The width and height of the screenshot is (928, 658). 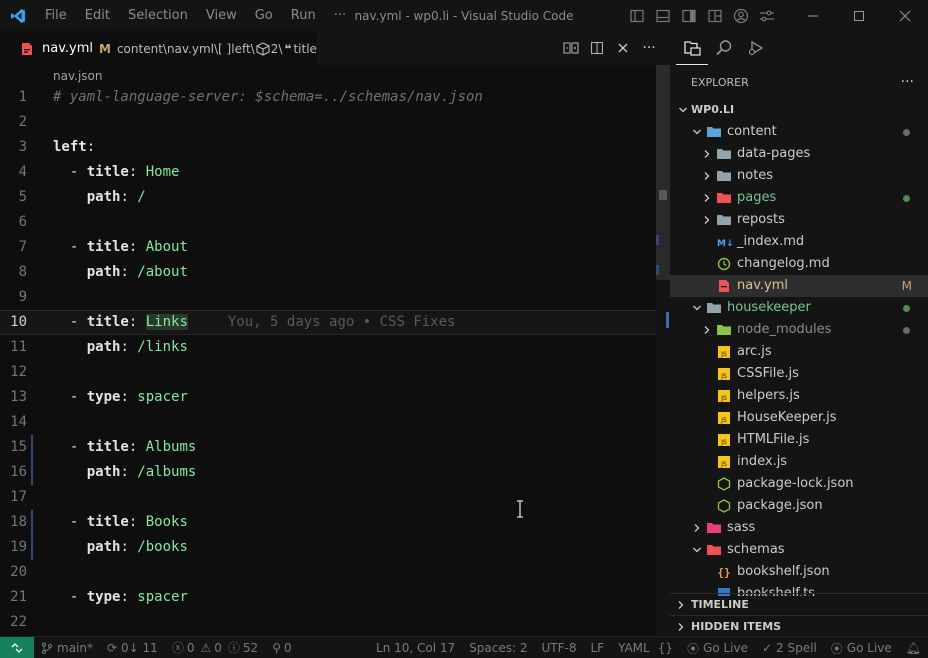 I want to click on toggle-secondary-sidebar-icon, so click(x=689, y=15).